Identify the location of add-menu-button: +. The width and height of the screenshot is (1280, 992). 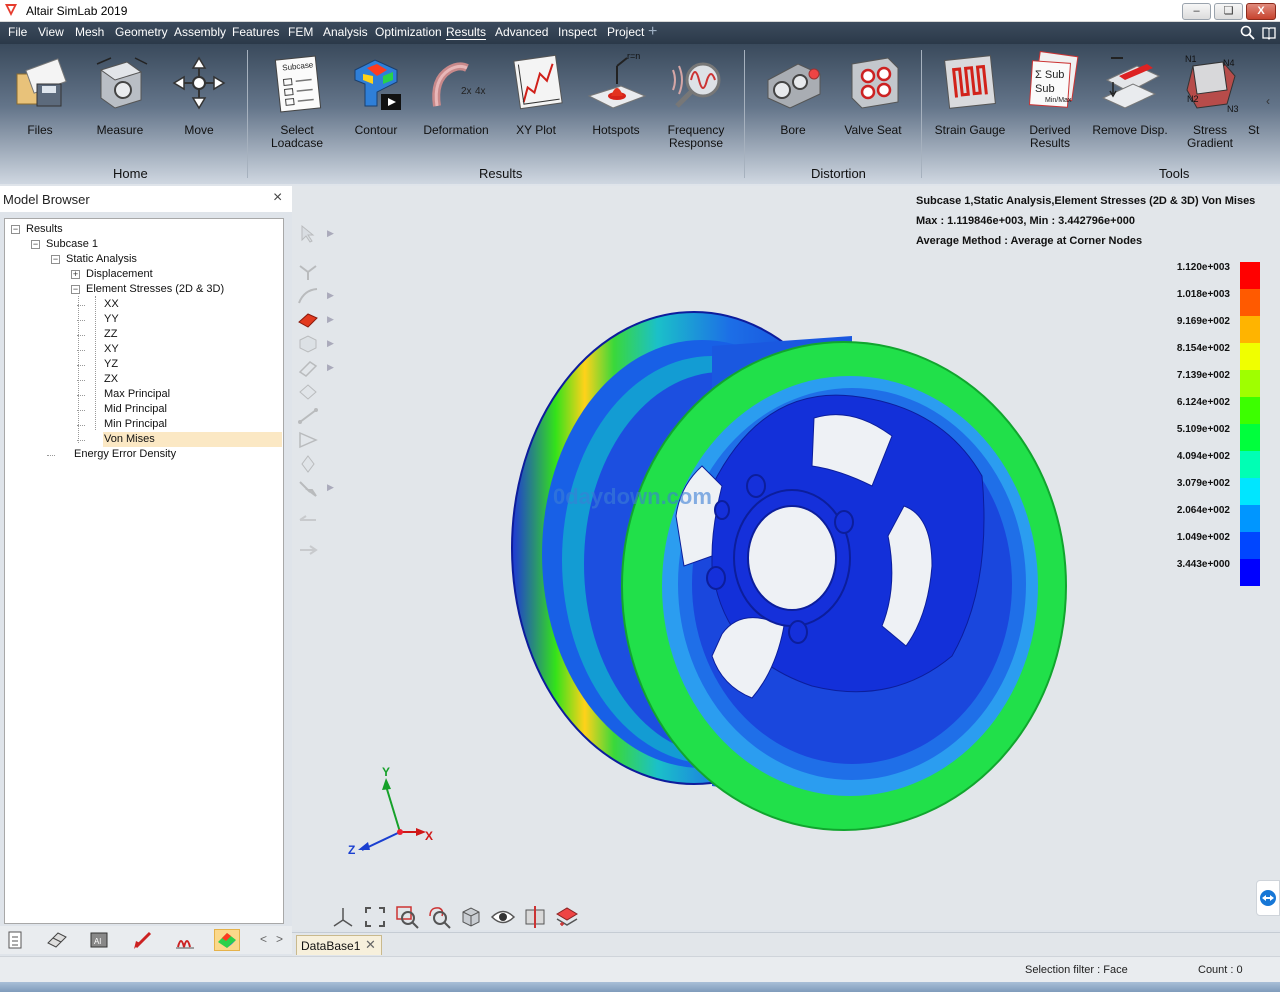
(652, 32).